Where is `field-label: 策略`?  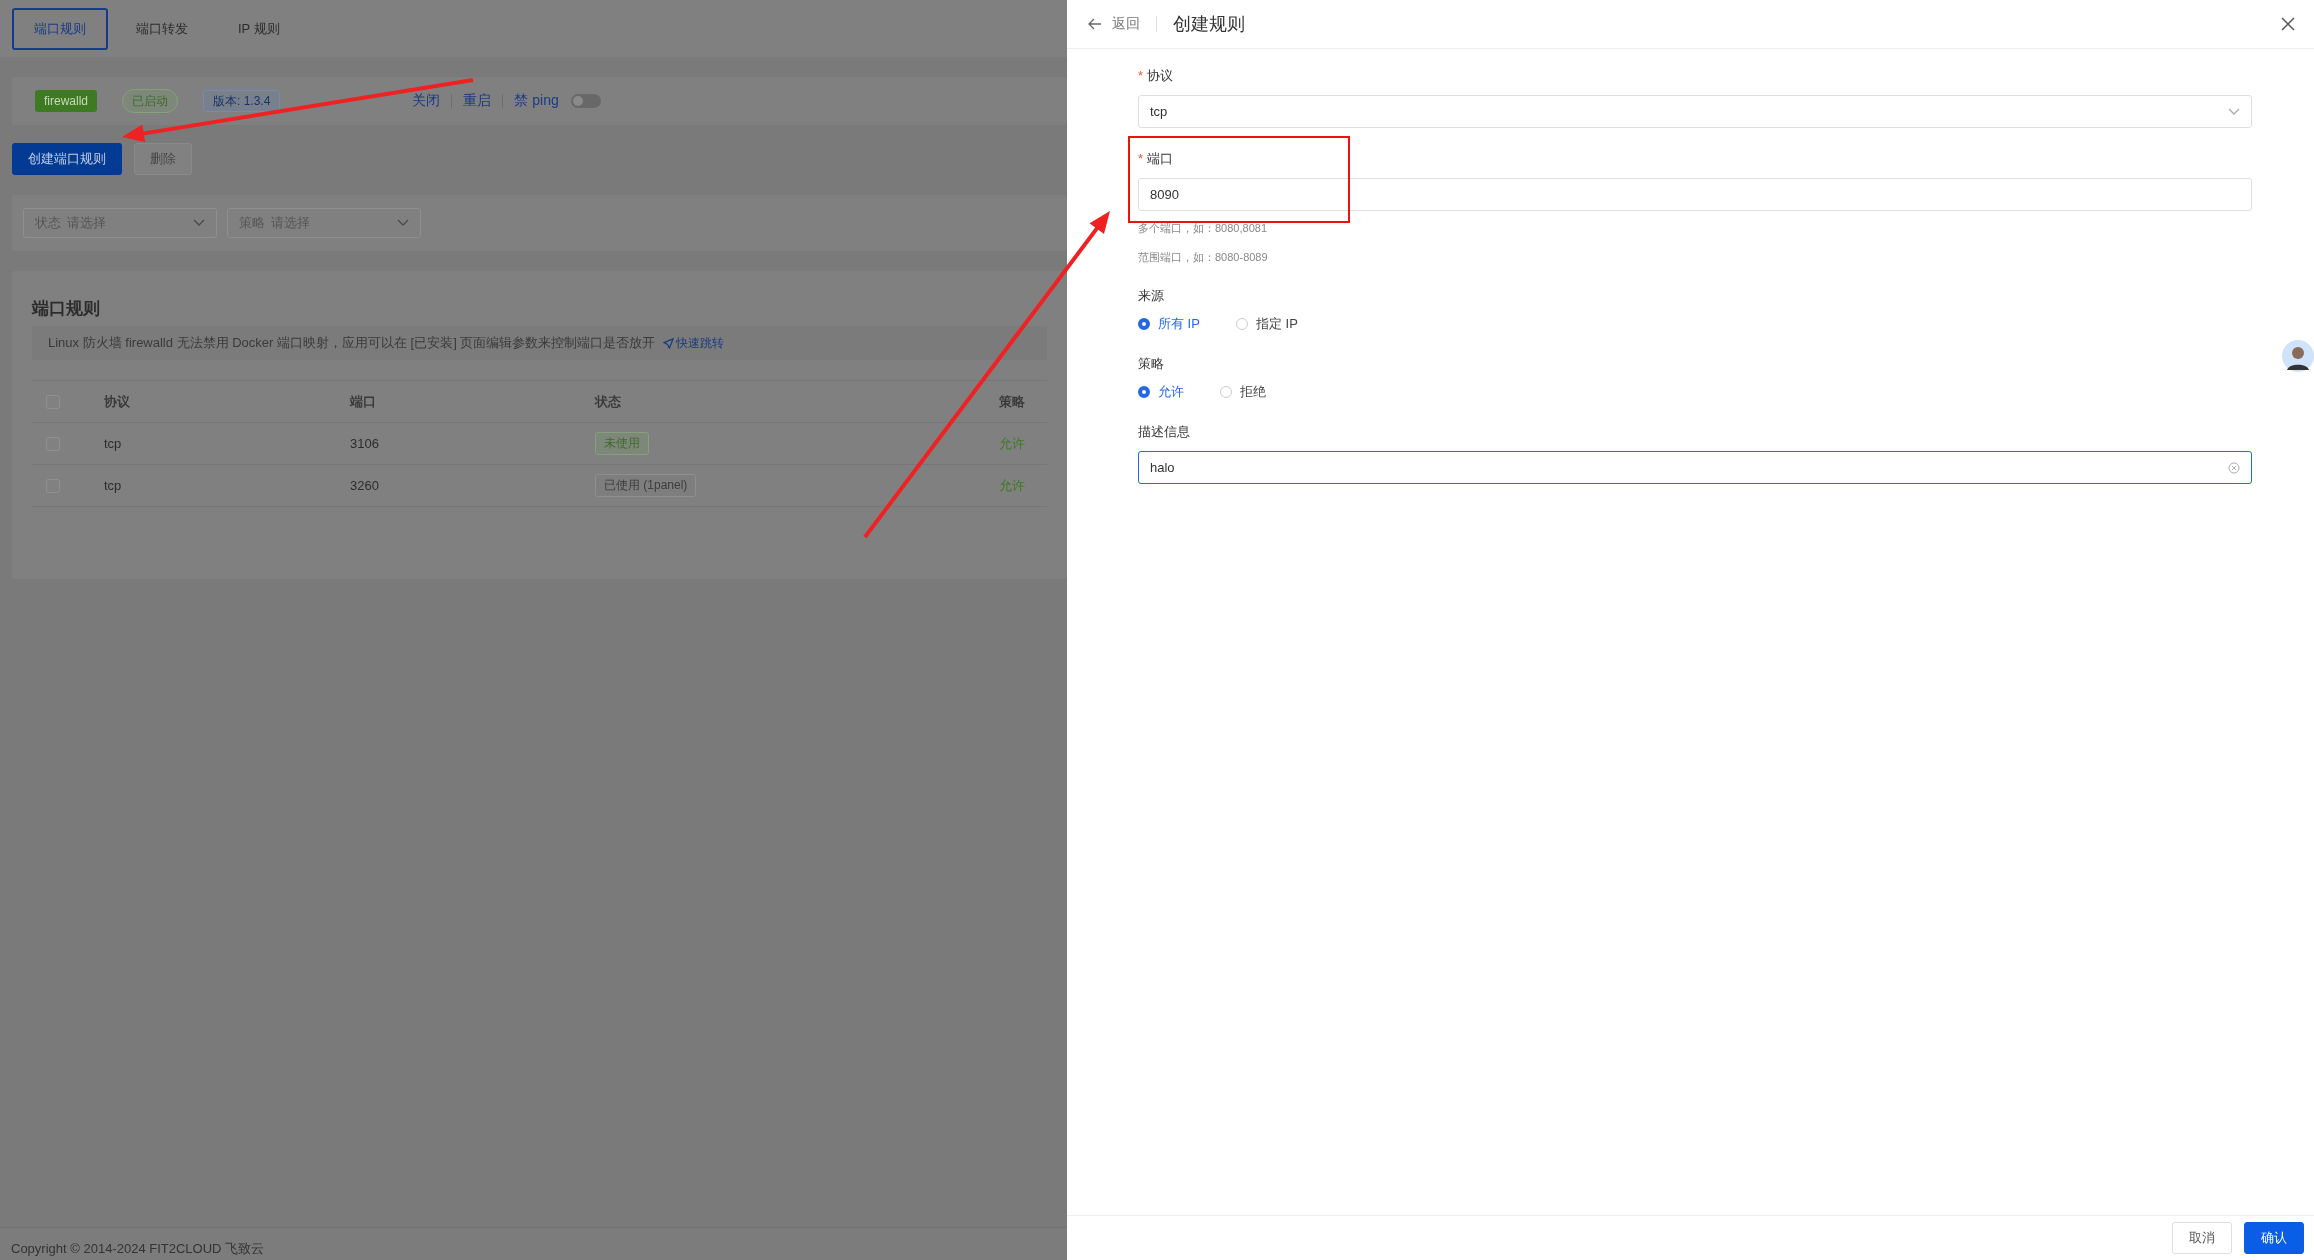 field-label: 策略 is located at coordinates (1151, 364).